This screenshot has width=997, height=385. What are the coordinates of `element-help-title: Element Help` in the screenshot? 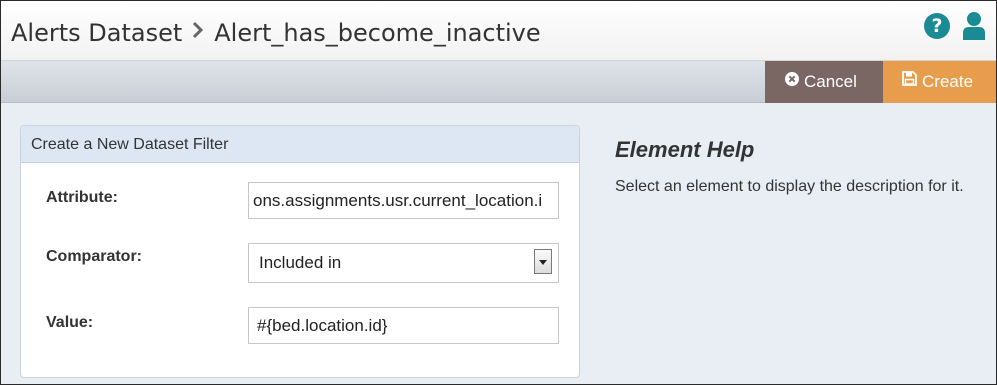 It's located at (685, 149).